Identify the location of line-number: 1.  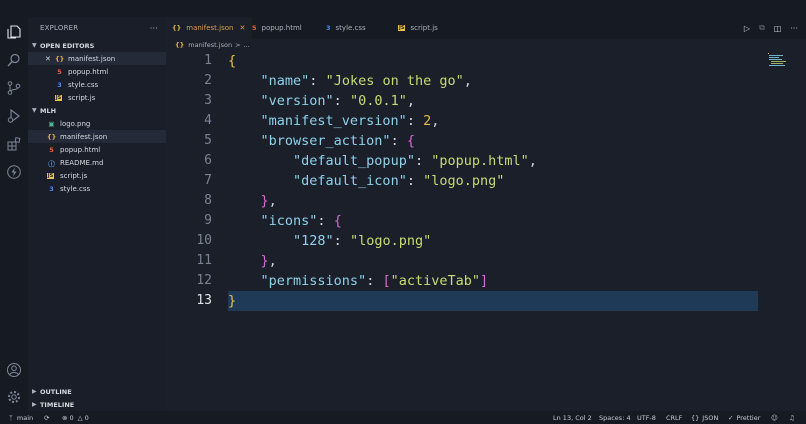
(208, 60).